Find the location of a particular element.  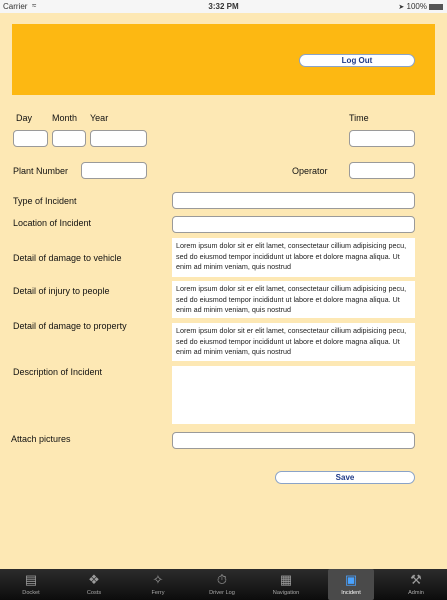

tab-driver-log: ⏱ Driver Log is located at coordinates (222, 584).